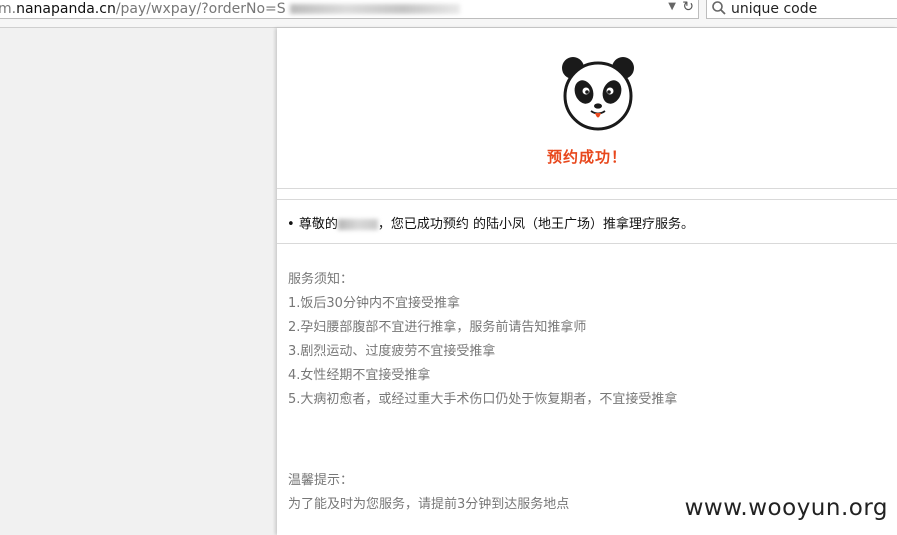 The image size is (897, 535). What do you see at coordinates (483, 399) in the screenshot?
I see `notice-item: 5.大病初愈者，或经过重大手术伤口仍处于恢复期者，不宜接受推拿` at bounding box center [483, 399].